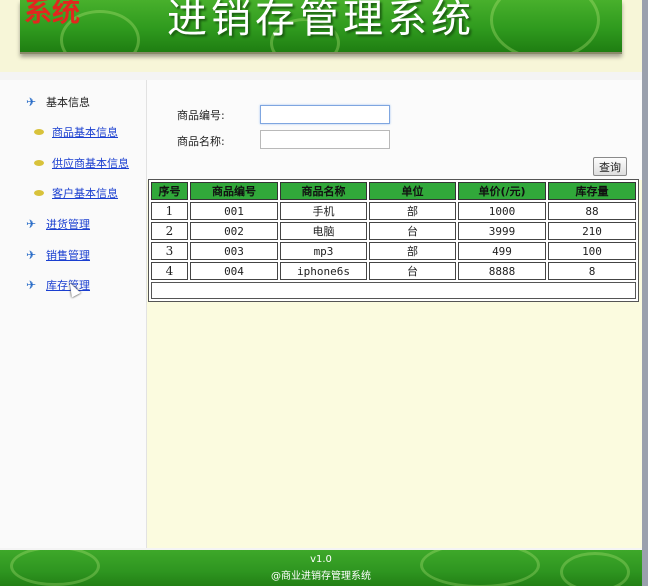 This screenshot has width=648, height=586. I want to click on sidebar-item-label: 基本信息, so click(68, 102).